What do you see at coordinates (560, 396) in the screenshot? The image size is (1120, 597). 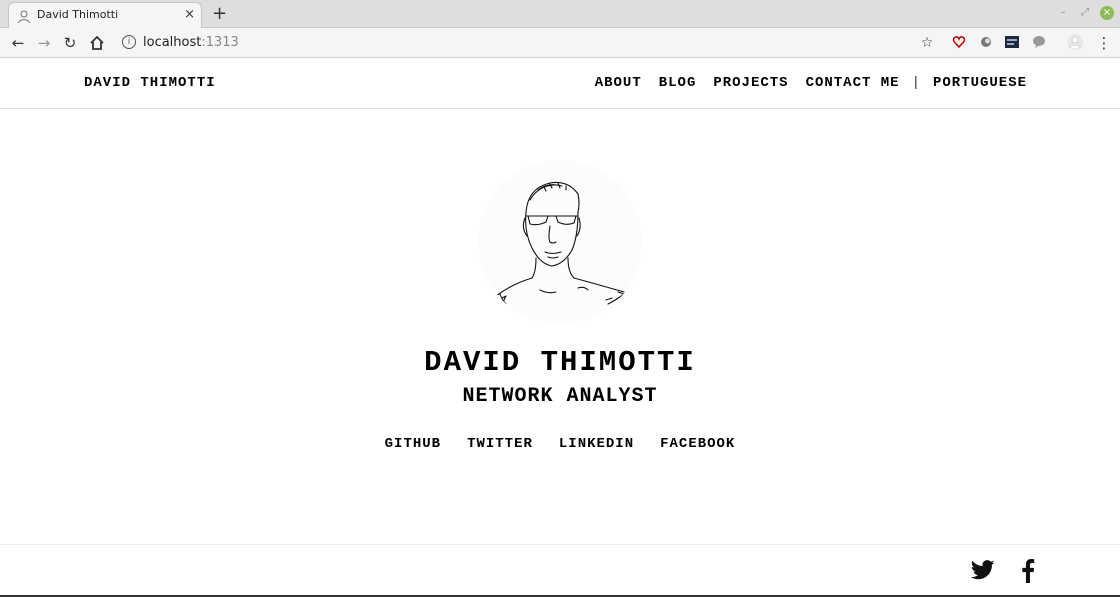 I see `profile-role: NETWORK ANALYST` at bounding box center [560, 396].